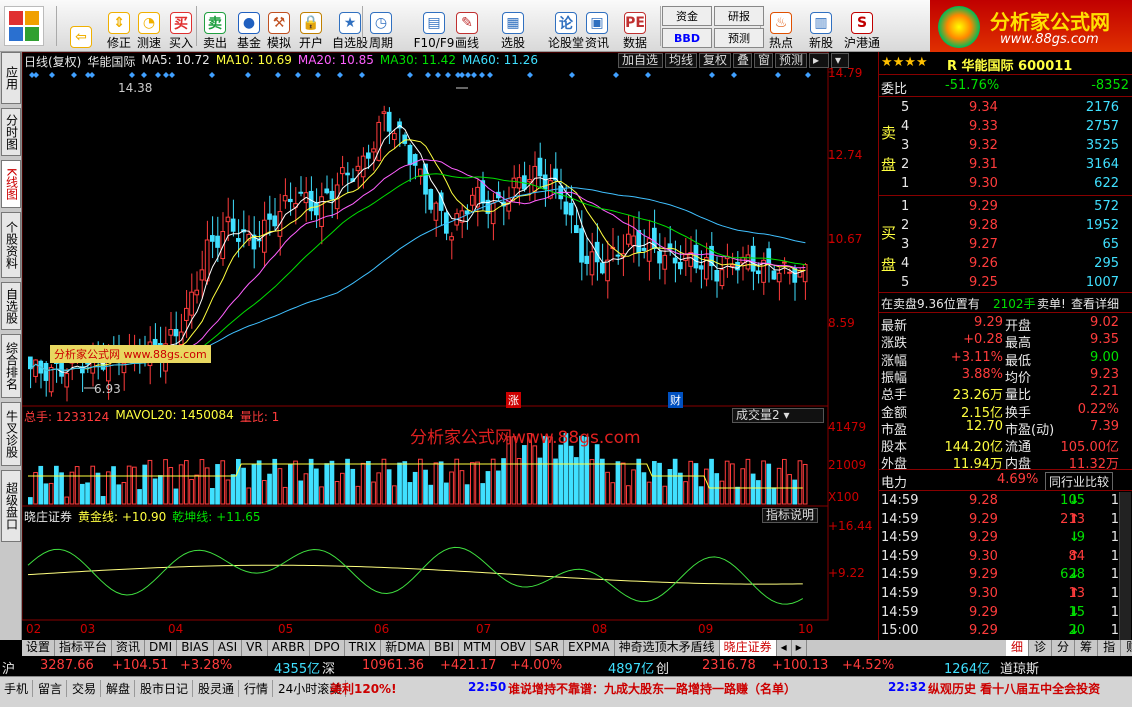  What do you see at coordinates (819, 60) in the screenshot?
I see `chart-arrow-button: ▸` at bounding box center [819, 60].